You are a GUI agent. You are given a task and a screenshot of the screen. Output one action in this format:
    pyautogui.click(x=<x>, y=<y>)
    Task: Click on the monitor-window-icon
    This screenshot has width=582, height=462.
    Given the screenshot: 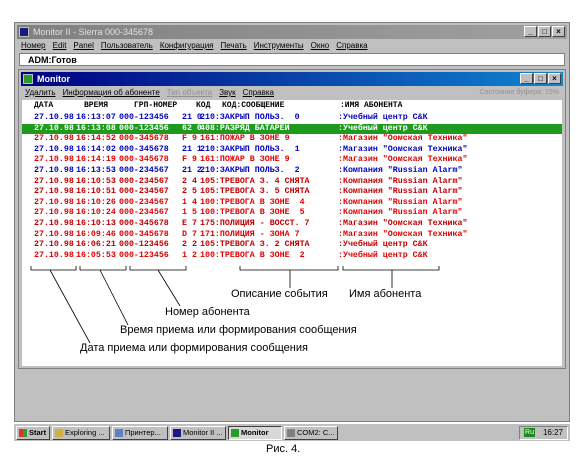 What is the action you would take?
    pyautogui.click(x=235, y=432)
    